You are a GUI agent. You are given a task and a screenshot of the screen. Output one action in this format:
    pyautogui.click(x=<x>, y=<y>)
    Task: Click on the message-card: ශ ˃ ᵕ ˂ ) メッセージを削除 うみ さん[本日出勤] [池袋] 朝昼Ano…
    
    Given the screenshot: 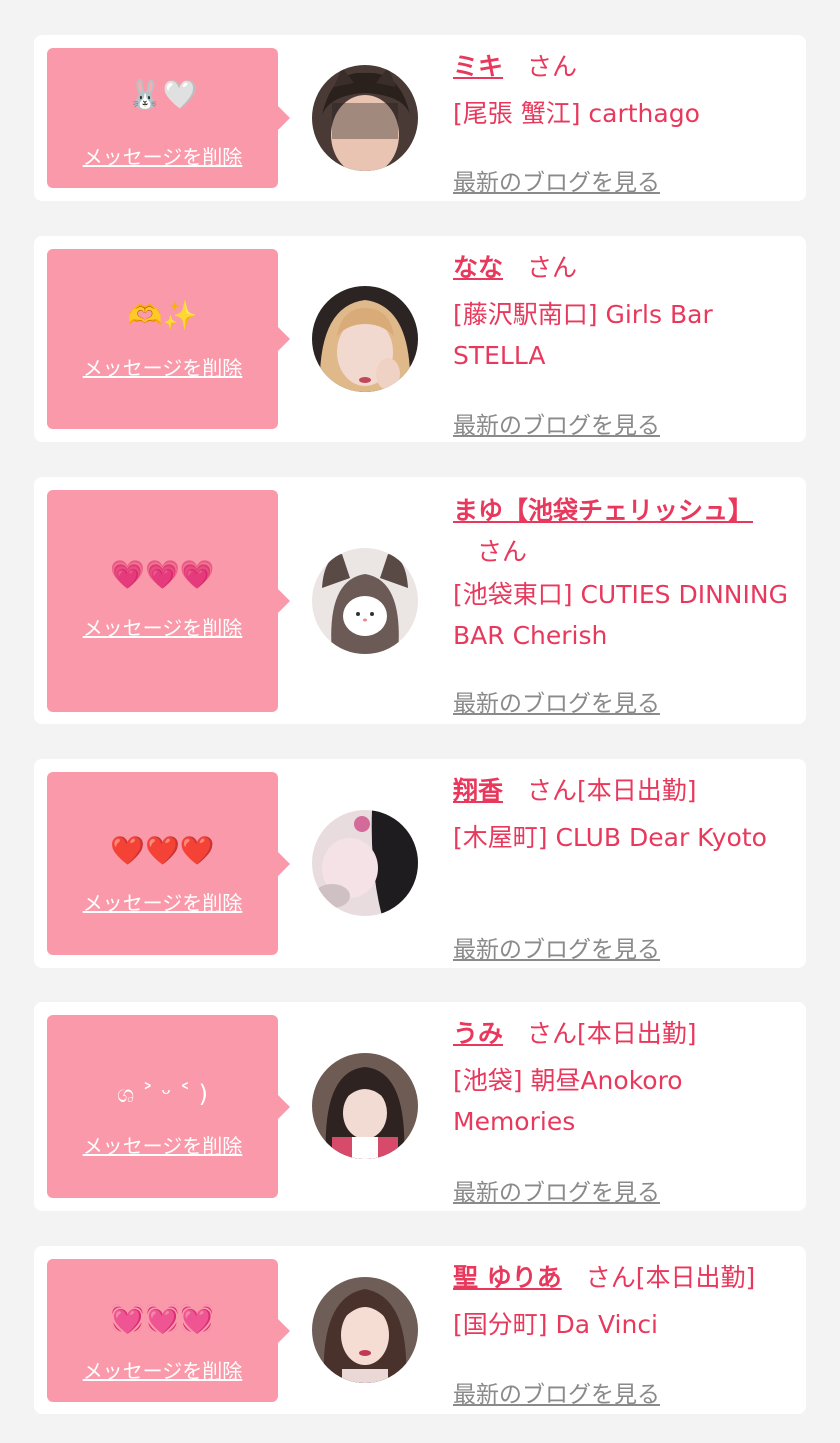 What is the action you would take?
    pyautogui.click(x=420, y=1106)
    